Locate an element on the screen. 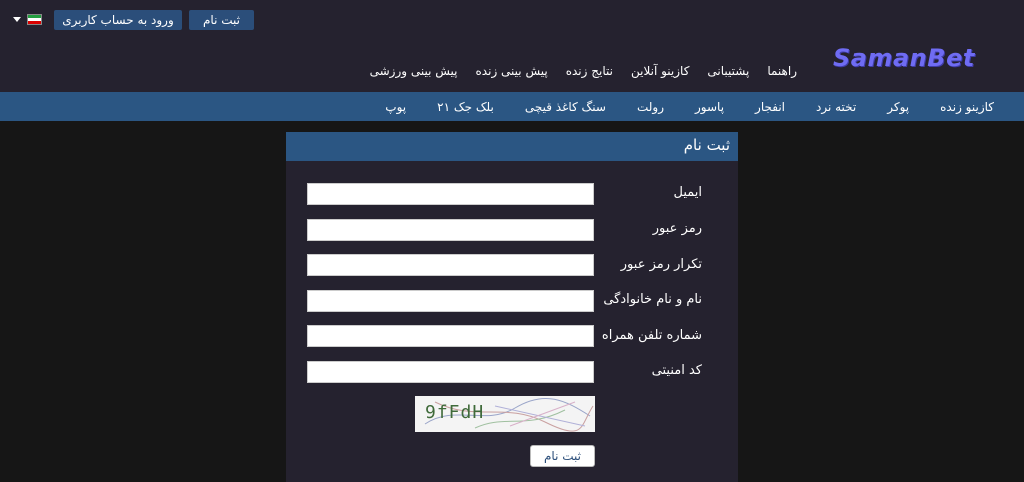  password-label: رمز عبور is located at coordinates (677, 228).